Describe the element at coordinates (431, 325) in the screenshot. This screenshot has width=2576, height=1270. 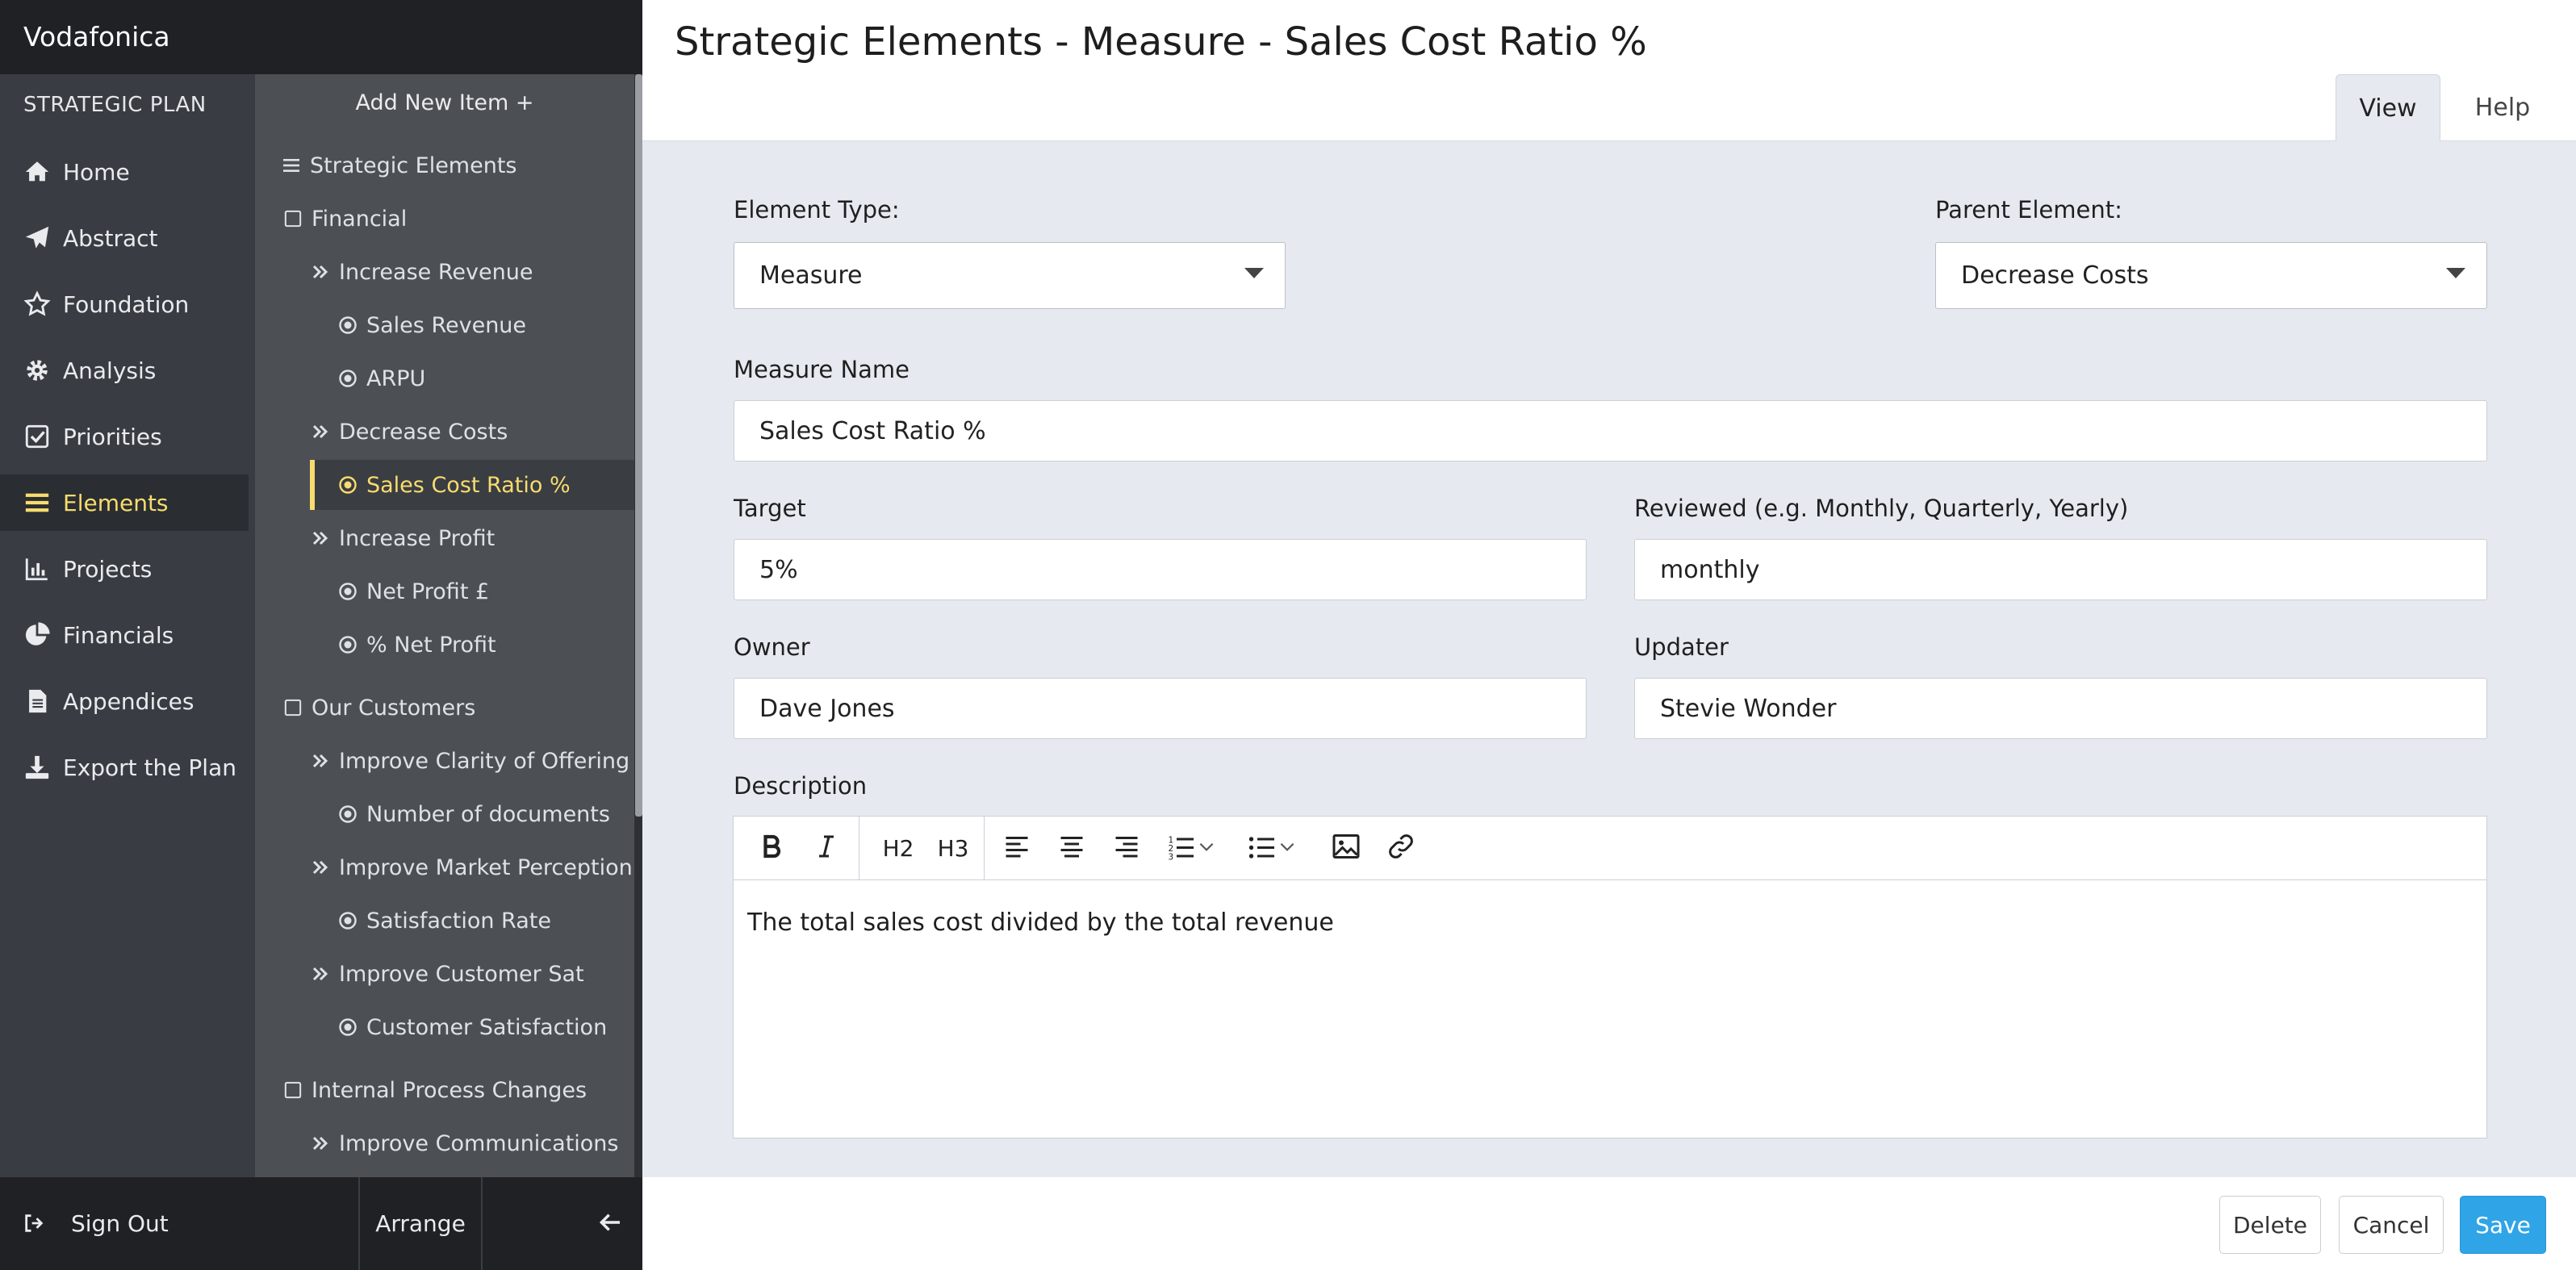
I see `tree-item-sales-revenue: Sales Revenue` at that location.